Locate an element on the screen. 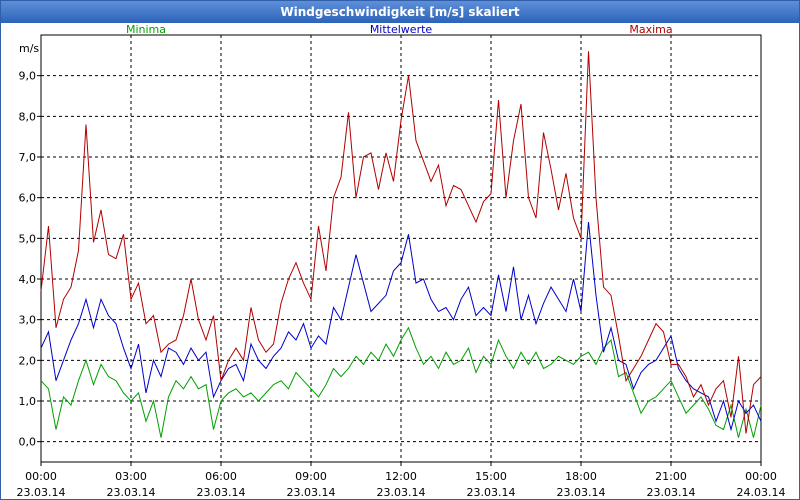 The image size is (800, 500). x-tick-time: 21:00 is located at coordinates (671, 476).